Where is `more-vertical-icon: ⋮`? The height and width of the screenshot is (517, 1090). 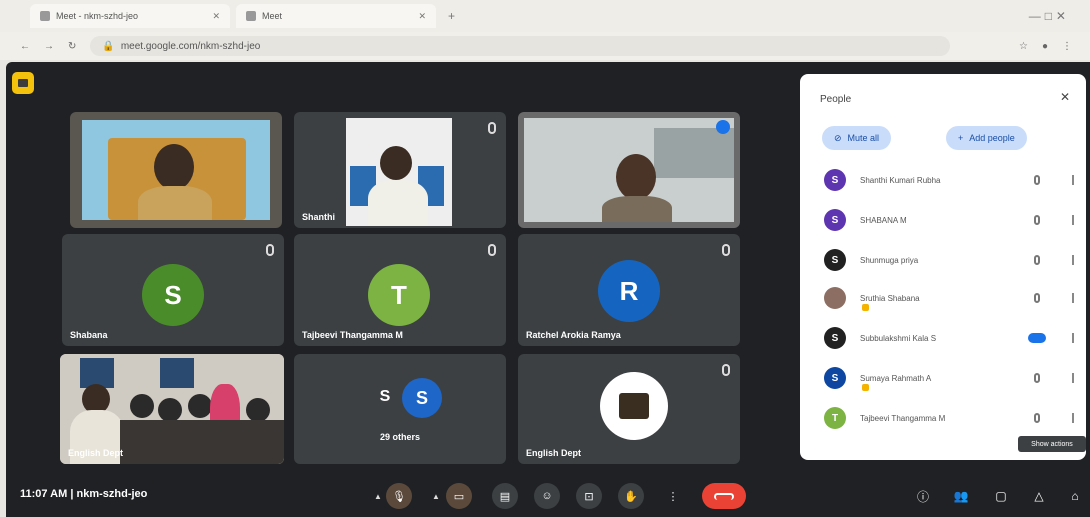 more-vertical-icon: ⋮ is located at coordinates (673, 496).